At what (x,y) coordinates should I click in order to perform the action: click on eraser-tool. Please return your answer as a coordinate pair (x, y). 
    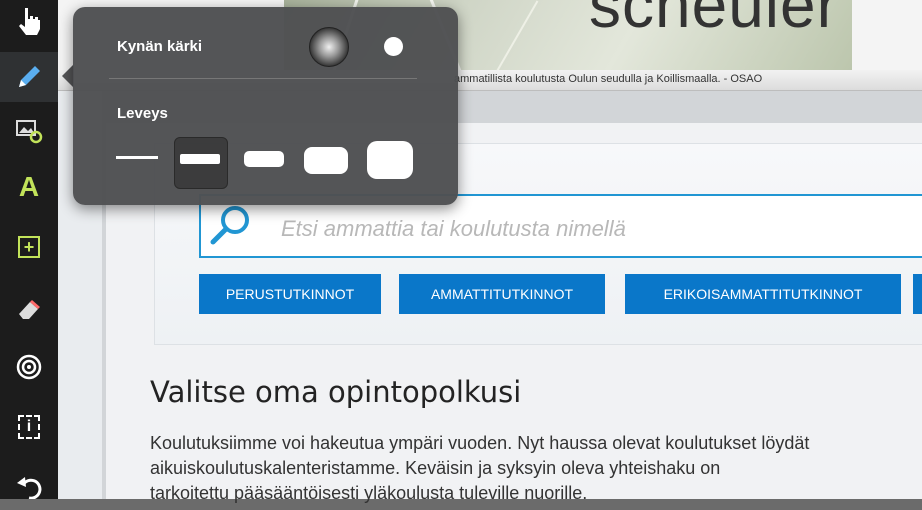
    Looking at the image, I should click on (29, 309).